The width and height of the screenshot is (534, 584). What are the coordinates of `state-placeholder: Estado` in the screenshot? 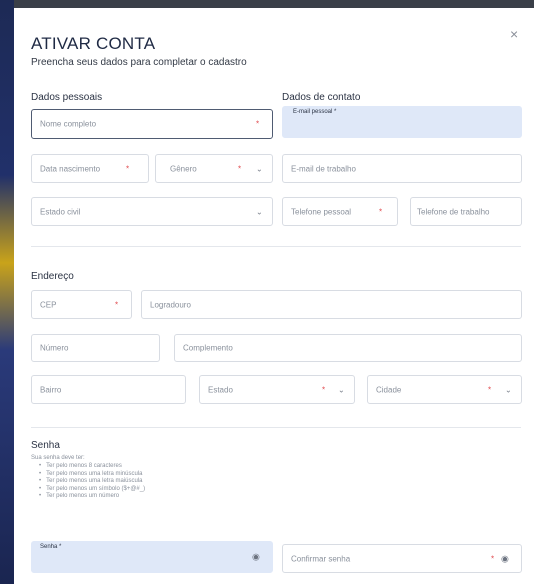 It's located at (220, 389).